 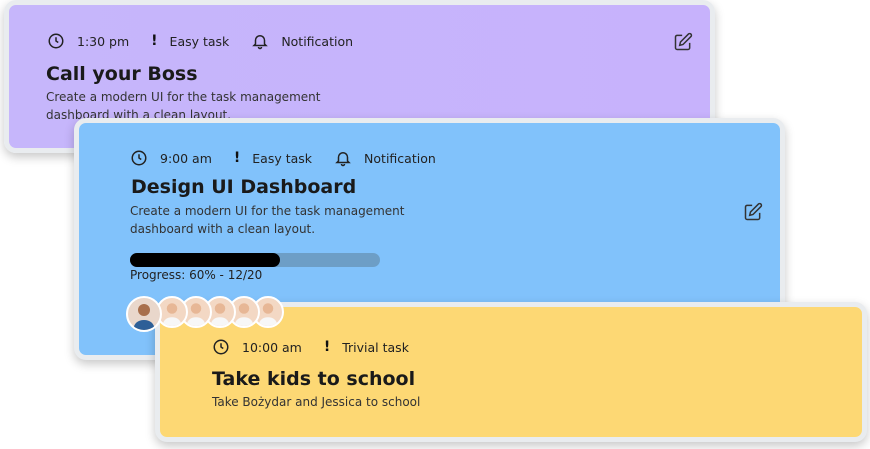 What do you see at coordinates (196, 275) in the screenshot?
I see `progress-label: Progress: 60% - 12/20` at bounding box center [196, 275].